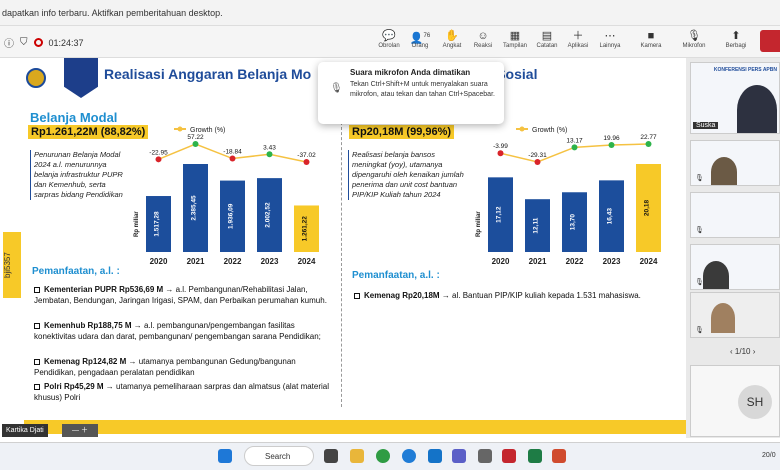 The image size is (780, 470). Describe the element at coordinates (158, 152) in the screenshot. I see `growth-value-label: -22.95` at that location.